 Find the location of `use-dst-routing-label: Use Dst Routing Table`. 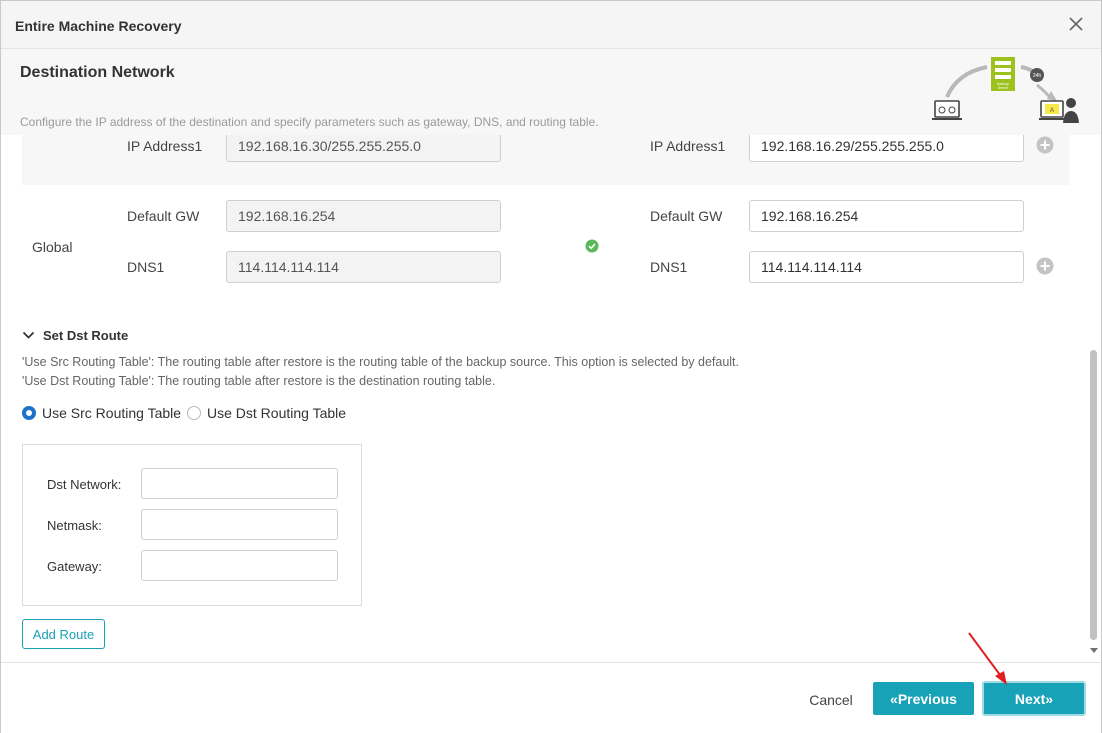

use-dst-routing-label: Use Dst Routing Table is located at coordinates (277, 413).